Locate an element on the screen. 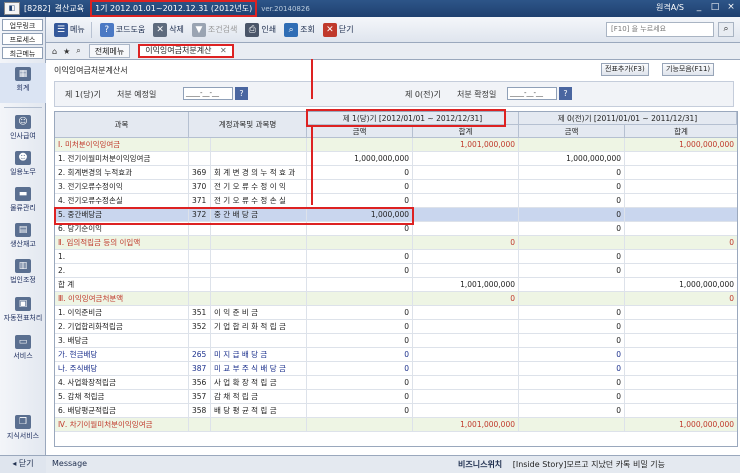 Image resolution: width=740 pixels, height=473 pixels. code-help-button: ? 코드도움 is located at coordinates (122, 29).